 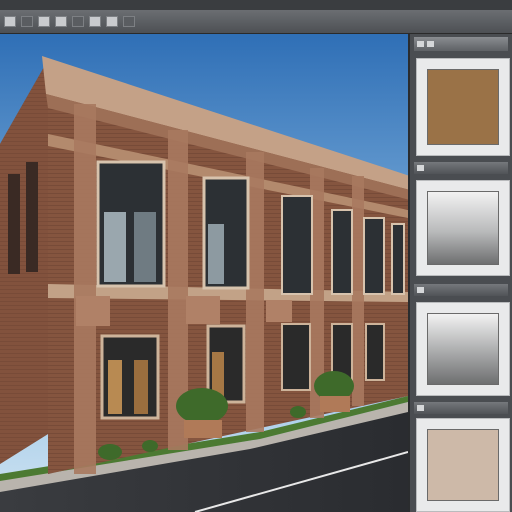 What do you see at coordinates (44, 21) in the screenshot?
I see `lasso-tool-icon` at bounding box center [44, 21].